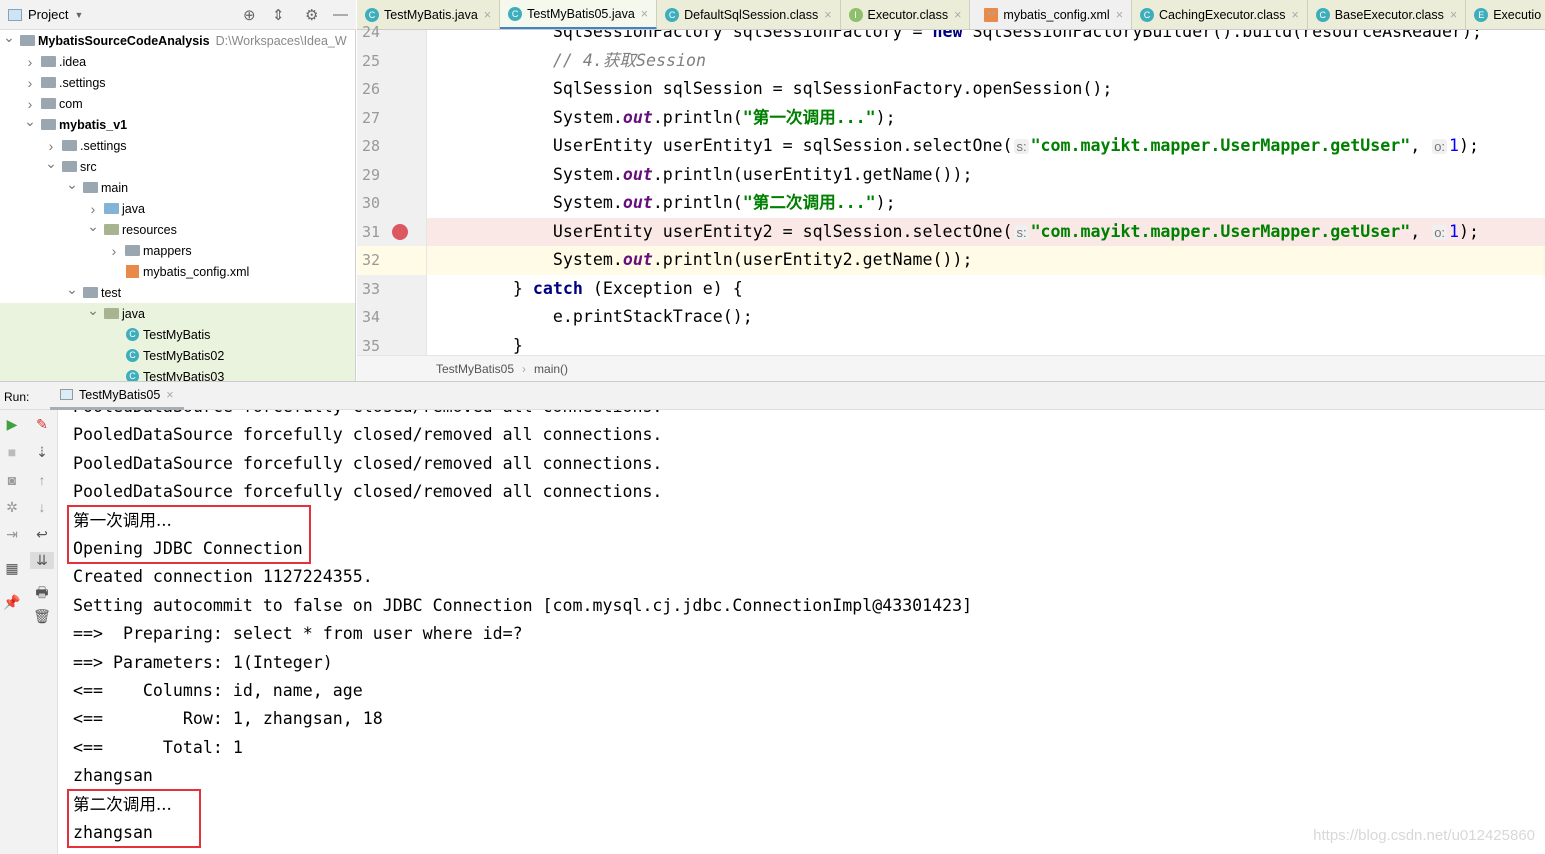  What do you see at coordinates (93, 124) in the screenshot?
I see `tree-item-label: mybatis_v1` at bounding box center [93, 124].